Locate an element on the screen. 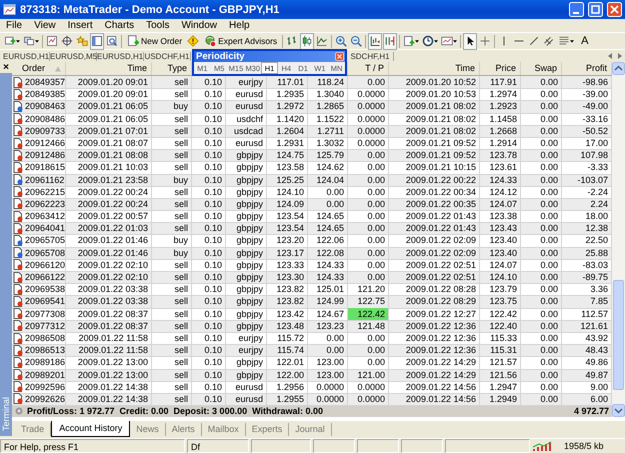  column-header: T / P is located at coordinates (368, 68).